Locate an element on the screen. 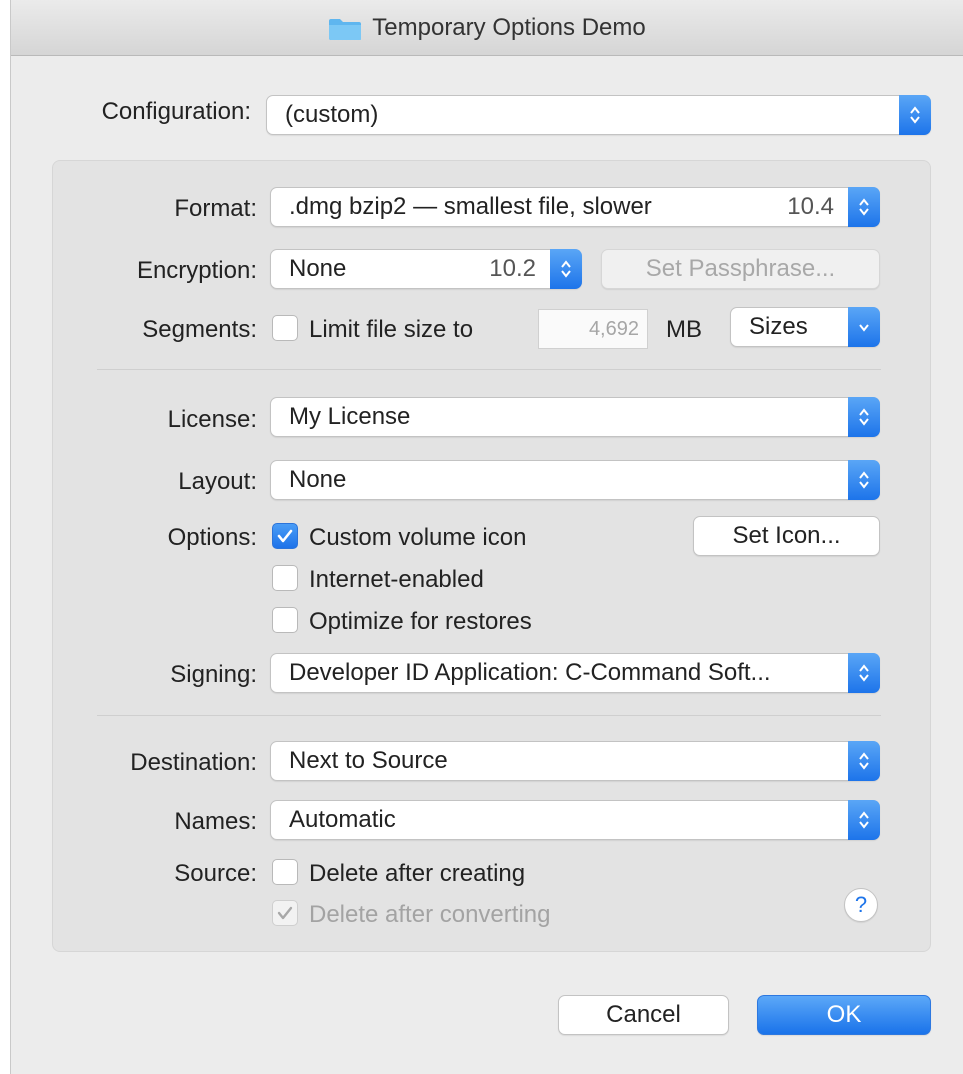 Image resolution: width=963 pixels, height=1074 pixels. optimize-restores-label: Optimize for restores is located at coordinates (420, 621).